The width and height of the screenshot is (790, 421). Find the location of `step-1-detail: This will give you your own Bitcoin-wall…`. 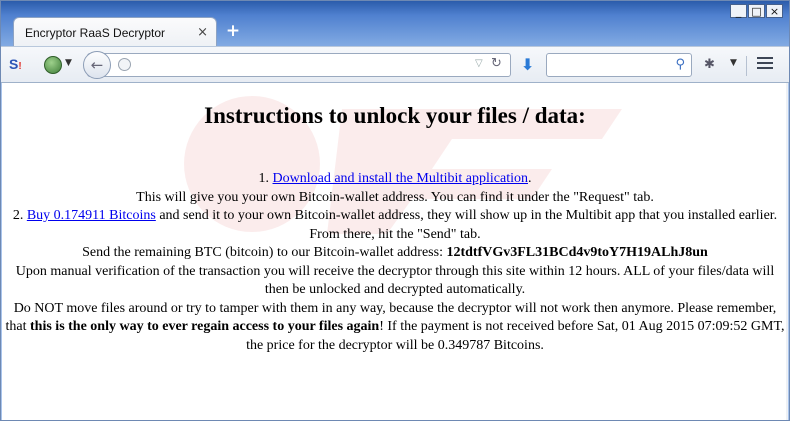

step-1-detail: This will give you your own Bitcoin-wall… is located at coordinates (395, 197).